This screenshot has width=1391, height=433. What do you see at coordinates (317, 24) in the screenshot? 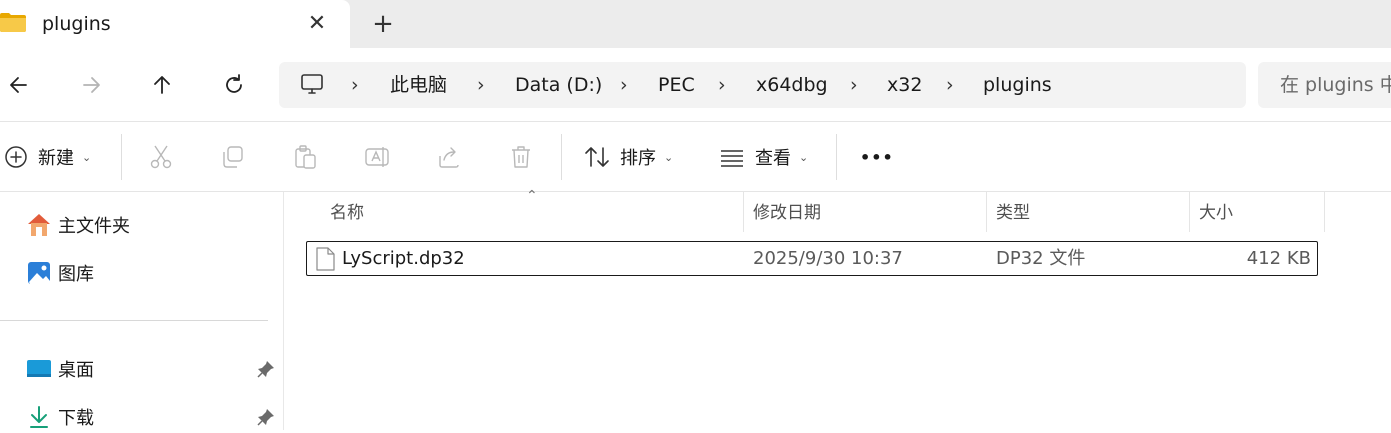
I see `close-tab-icon: ✕` at bounding box center [317, 24].